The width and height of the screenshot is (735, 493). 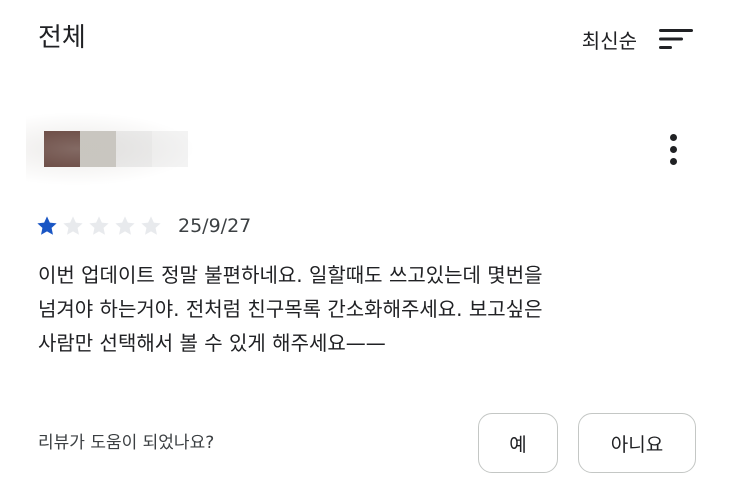 I want to click on helpful-no-button: 아니요, so click(x=637, y=443).